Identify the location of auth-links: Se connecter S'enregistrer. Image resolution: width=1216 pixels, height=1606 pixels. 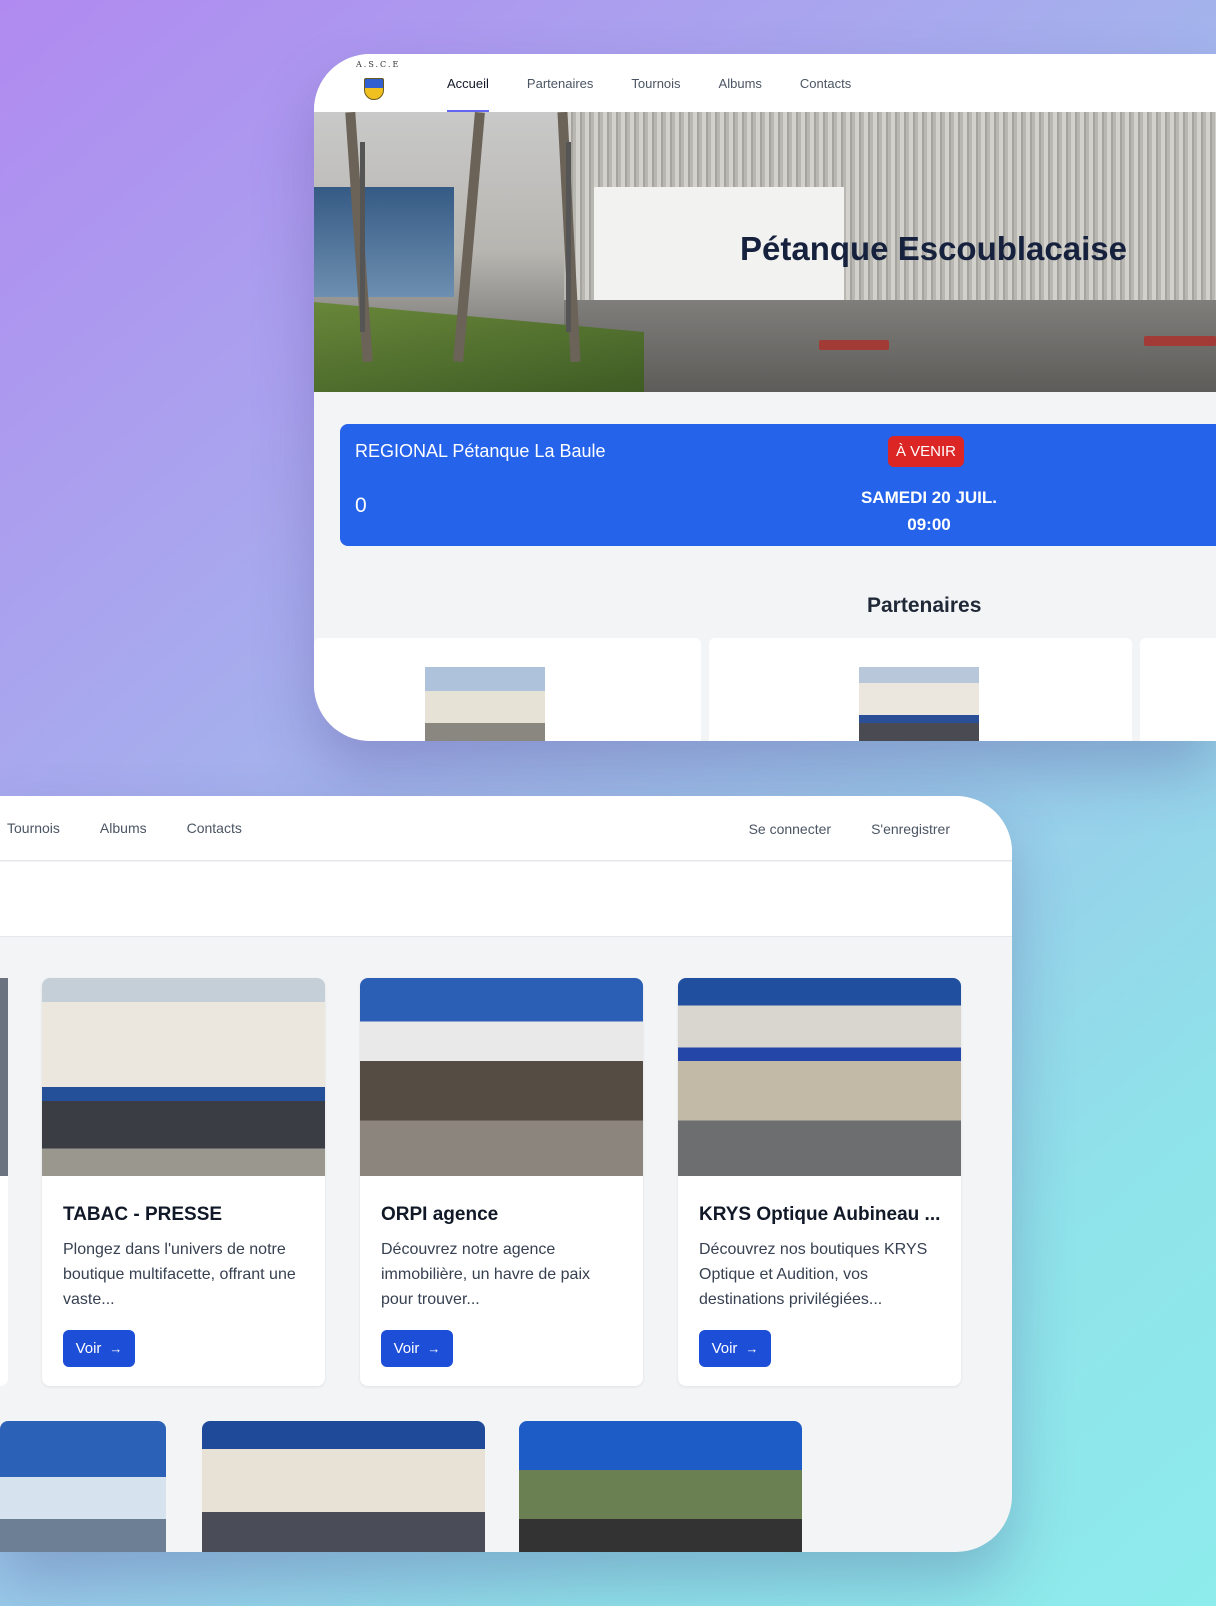
(849, 828).